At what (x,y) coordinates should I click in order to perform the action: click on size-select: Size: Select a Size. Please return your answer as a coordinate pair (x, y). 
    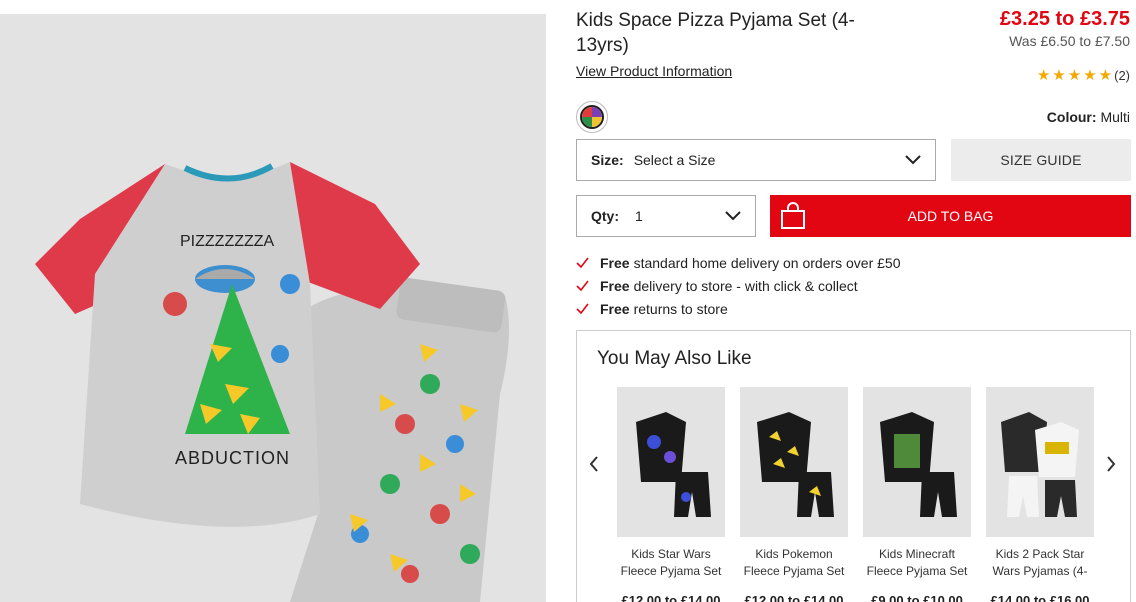
    Looking at the image, I should click on (756, 160).